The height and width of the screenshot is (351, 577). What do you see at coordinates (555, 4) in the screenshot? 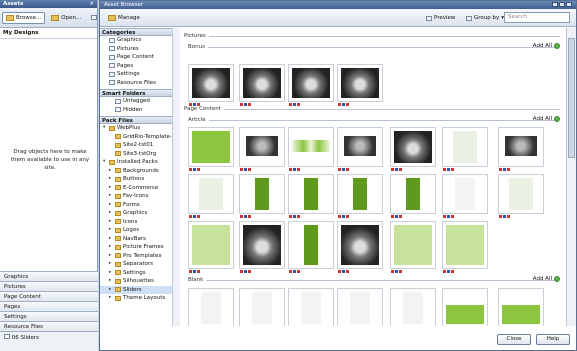
I see `minimize-icon` at bounding box center [555, 4].